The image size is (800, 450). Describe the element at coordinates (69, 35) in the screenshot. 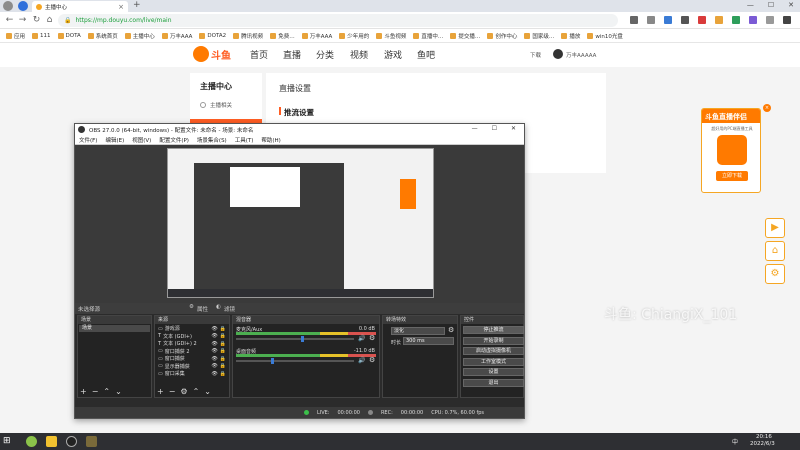

I see `bookmark-item: DOTA` at that location.